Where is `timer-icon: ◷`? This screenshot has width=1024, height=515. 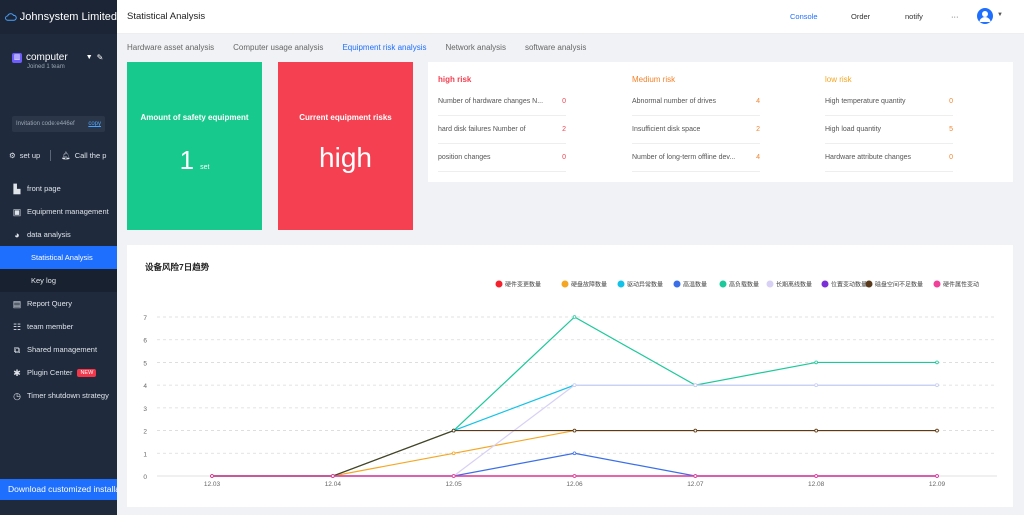 timer-icon: ◷ is located at coordinates (17, 395).